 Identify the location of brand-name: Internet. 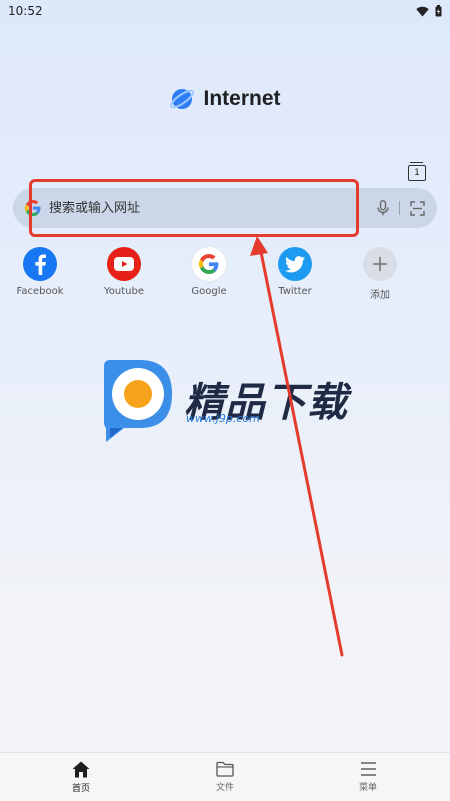
(242, 98).